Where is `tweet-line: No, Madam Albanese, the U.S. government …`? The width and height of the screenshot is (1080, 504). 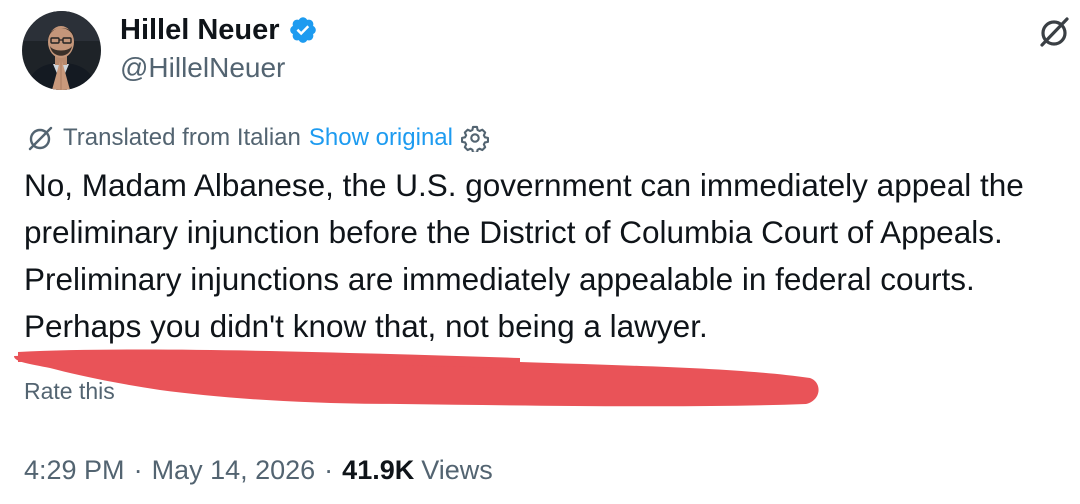
tweet-line: No, Madam Albanese, the U.S. government … is located at coordinates (524, 185).